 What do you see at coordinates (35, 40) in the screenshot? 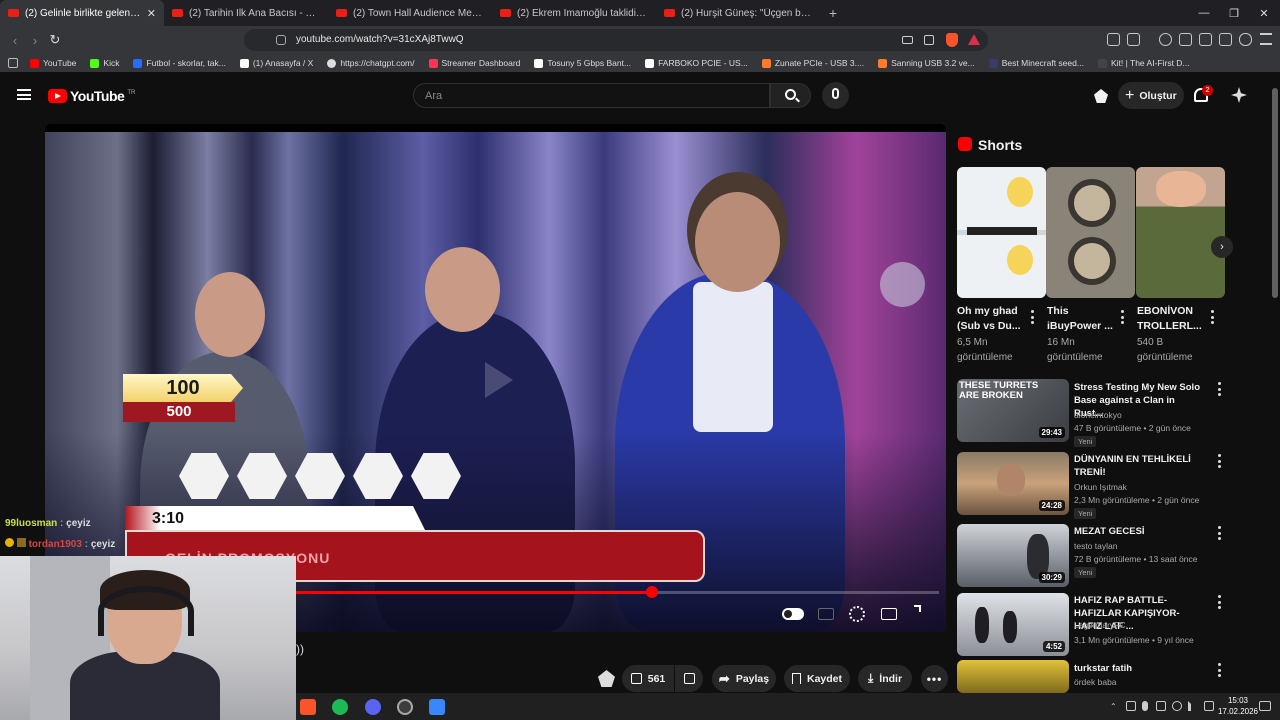
I see `forward-icon: ›` at bounding box center [35, 40].